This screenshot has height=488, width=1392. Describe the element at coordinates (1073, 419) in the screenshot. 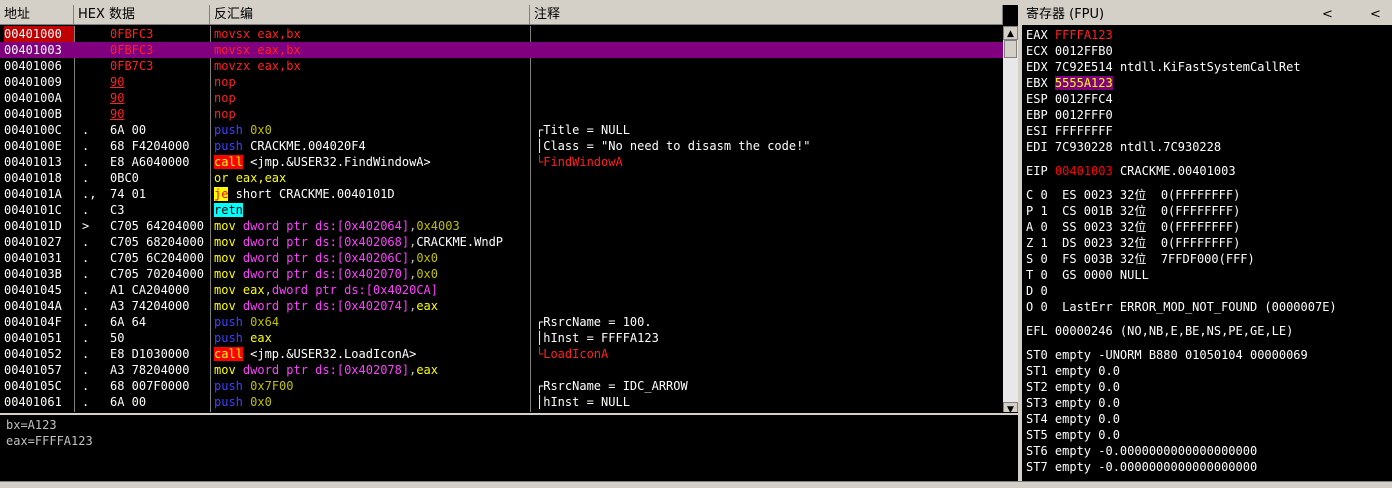

I see `fpu-register: ST4 empty 0.0` at that location.